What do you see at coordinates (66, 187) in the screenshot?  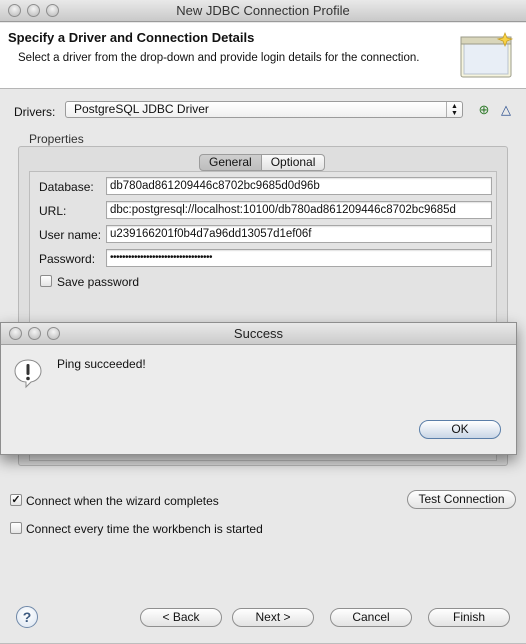 I see `database-label: Database:` at bounding box center [66, 187].